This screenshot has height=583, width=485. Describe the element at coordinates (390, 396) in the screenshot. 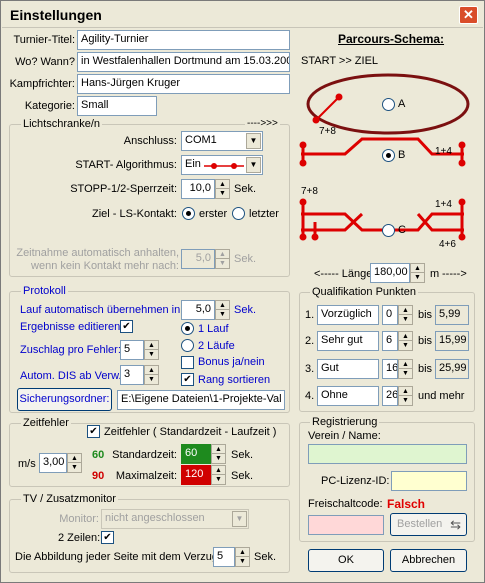

I see `qual-value-input: 26` at that location.